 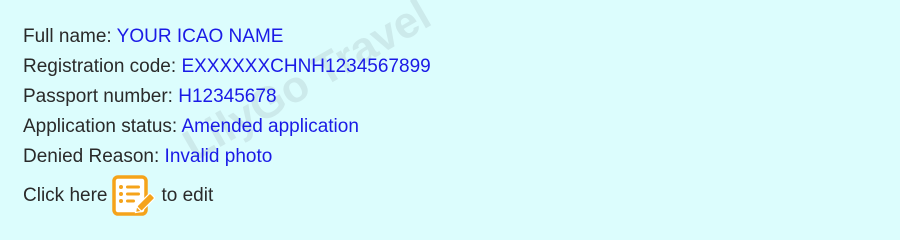 What do you see at coordinates (65, 195) in the screenshot?
I see `edit-prefix-text: Click here` at bounding box center [65, 195].